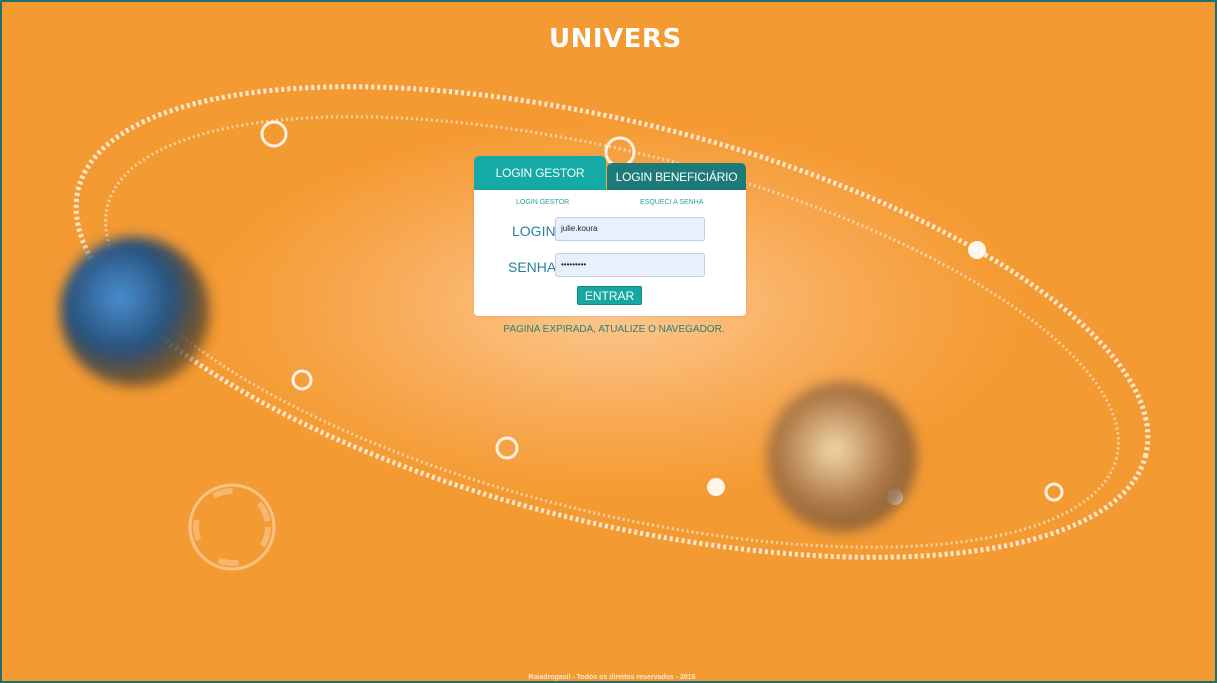 The width and height of the screenshot is (1217, 683). Describe the element at coordinates (609, 295) in the screenshot. I see `enter-button: ENTRAR` at that location.